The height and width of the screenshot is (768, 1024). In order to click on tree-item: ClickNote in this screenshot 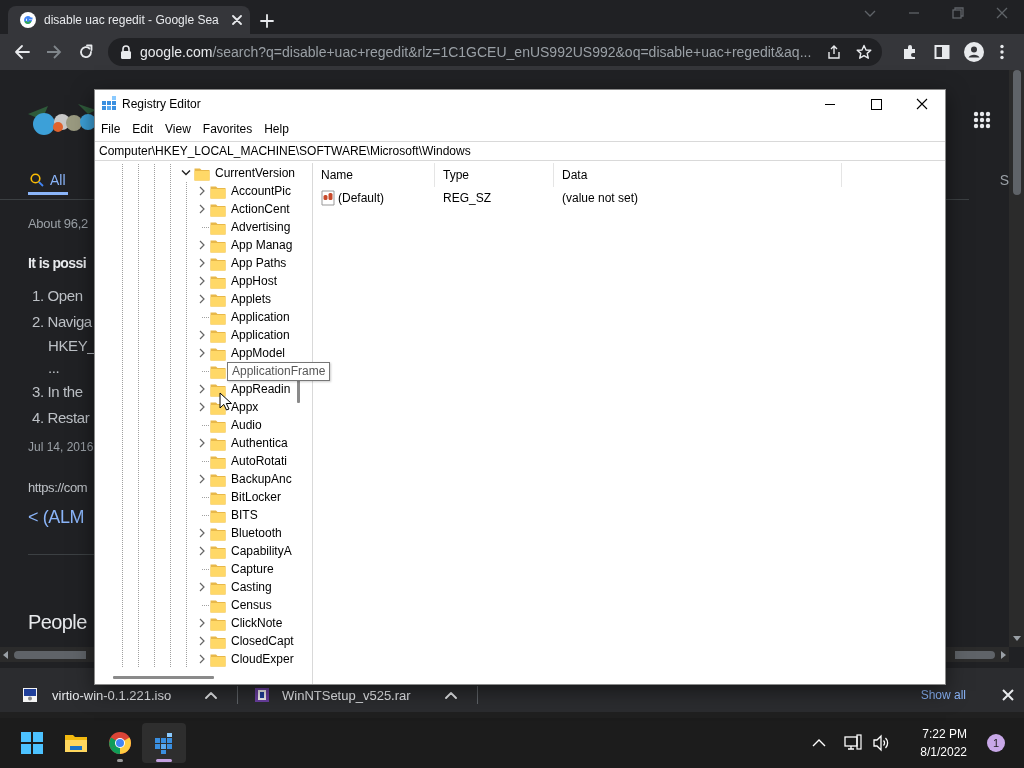, I will do `click(257, 623)`.